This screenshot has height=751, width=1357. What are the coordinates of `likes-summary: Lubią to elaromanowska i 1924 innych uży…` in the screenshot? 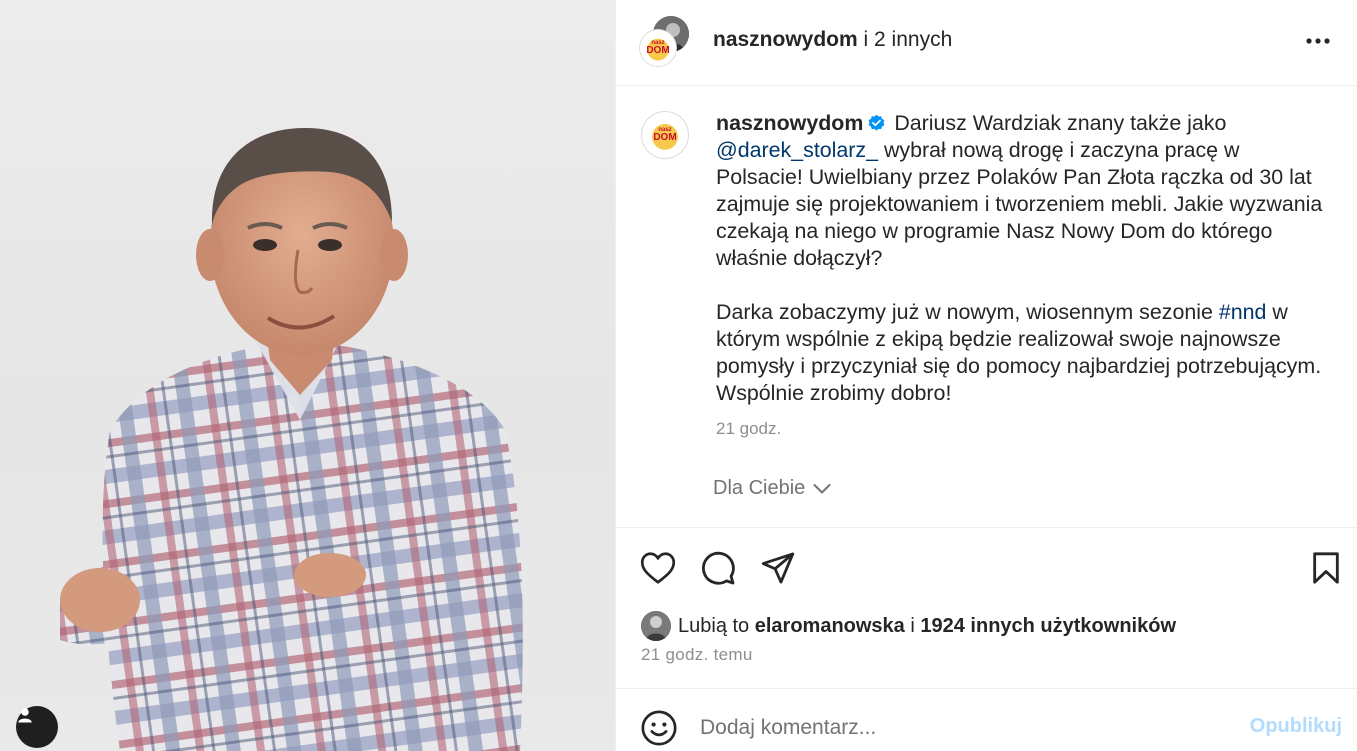 It's located at (908, 626).